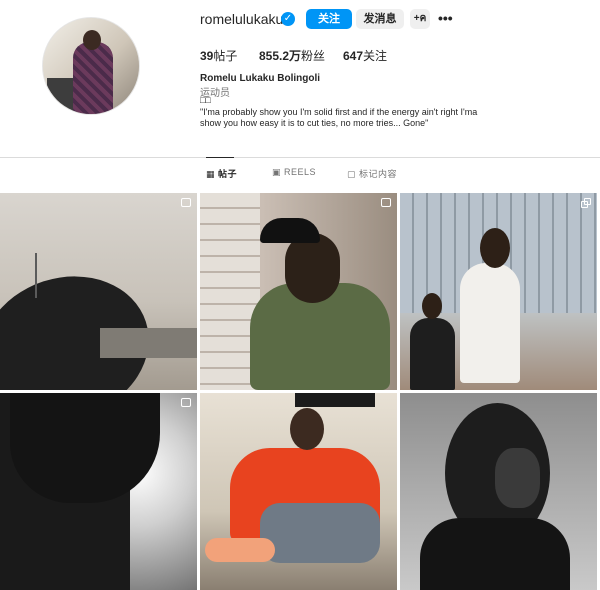 The height and width of the screenshot is (590, 600). What do you see at coordinates (260, 78) in the screenshot?
I see `full-name: Romelu Lukaku Bolingoli` at bounding box center [260, 78].